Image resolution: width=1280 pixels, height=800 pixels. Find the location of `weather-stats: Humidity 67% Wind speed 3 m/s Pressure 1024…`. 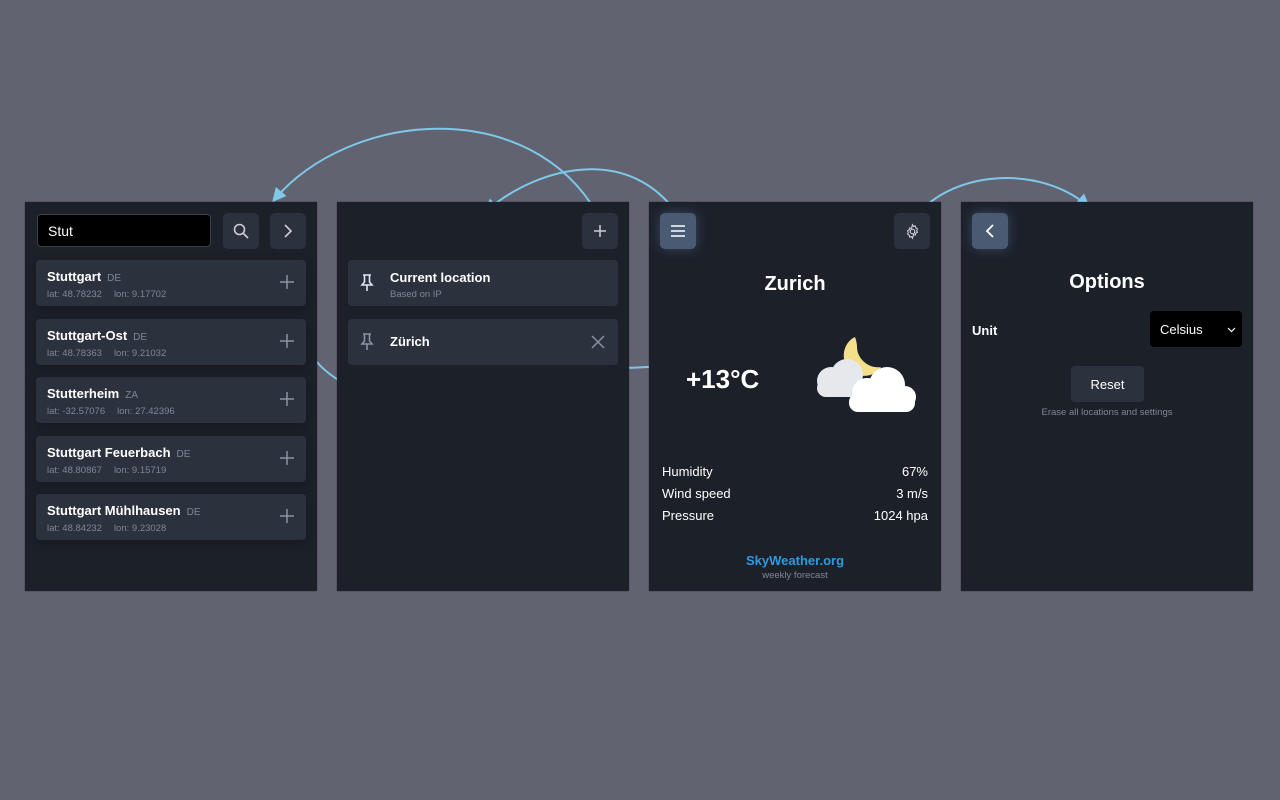

weather-stats: Humidity 67% Wind speed 3 m/s Pressure 1024… is located at coordinates (795, 497).